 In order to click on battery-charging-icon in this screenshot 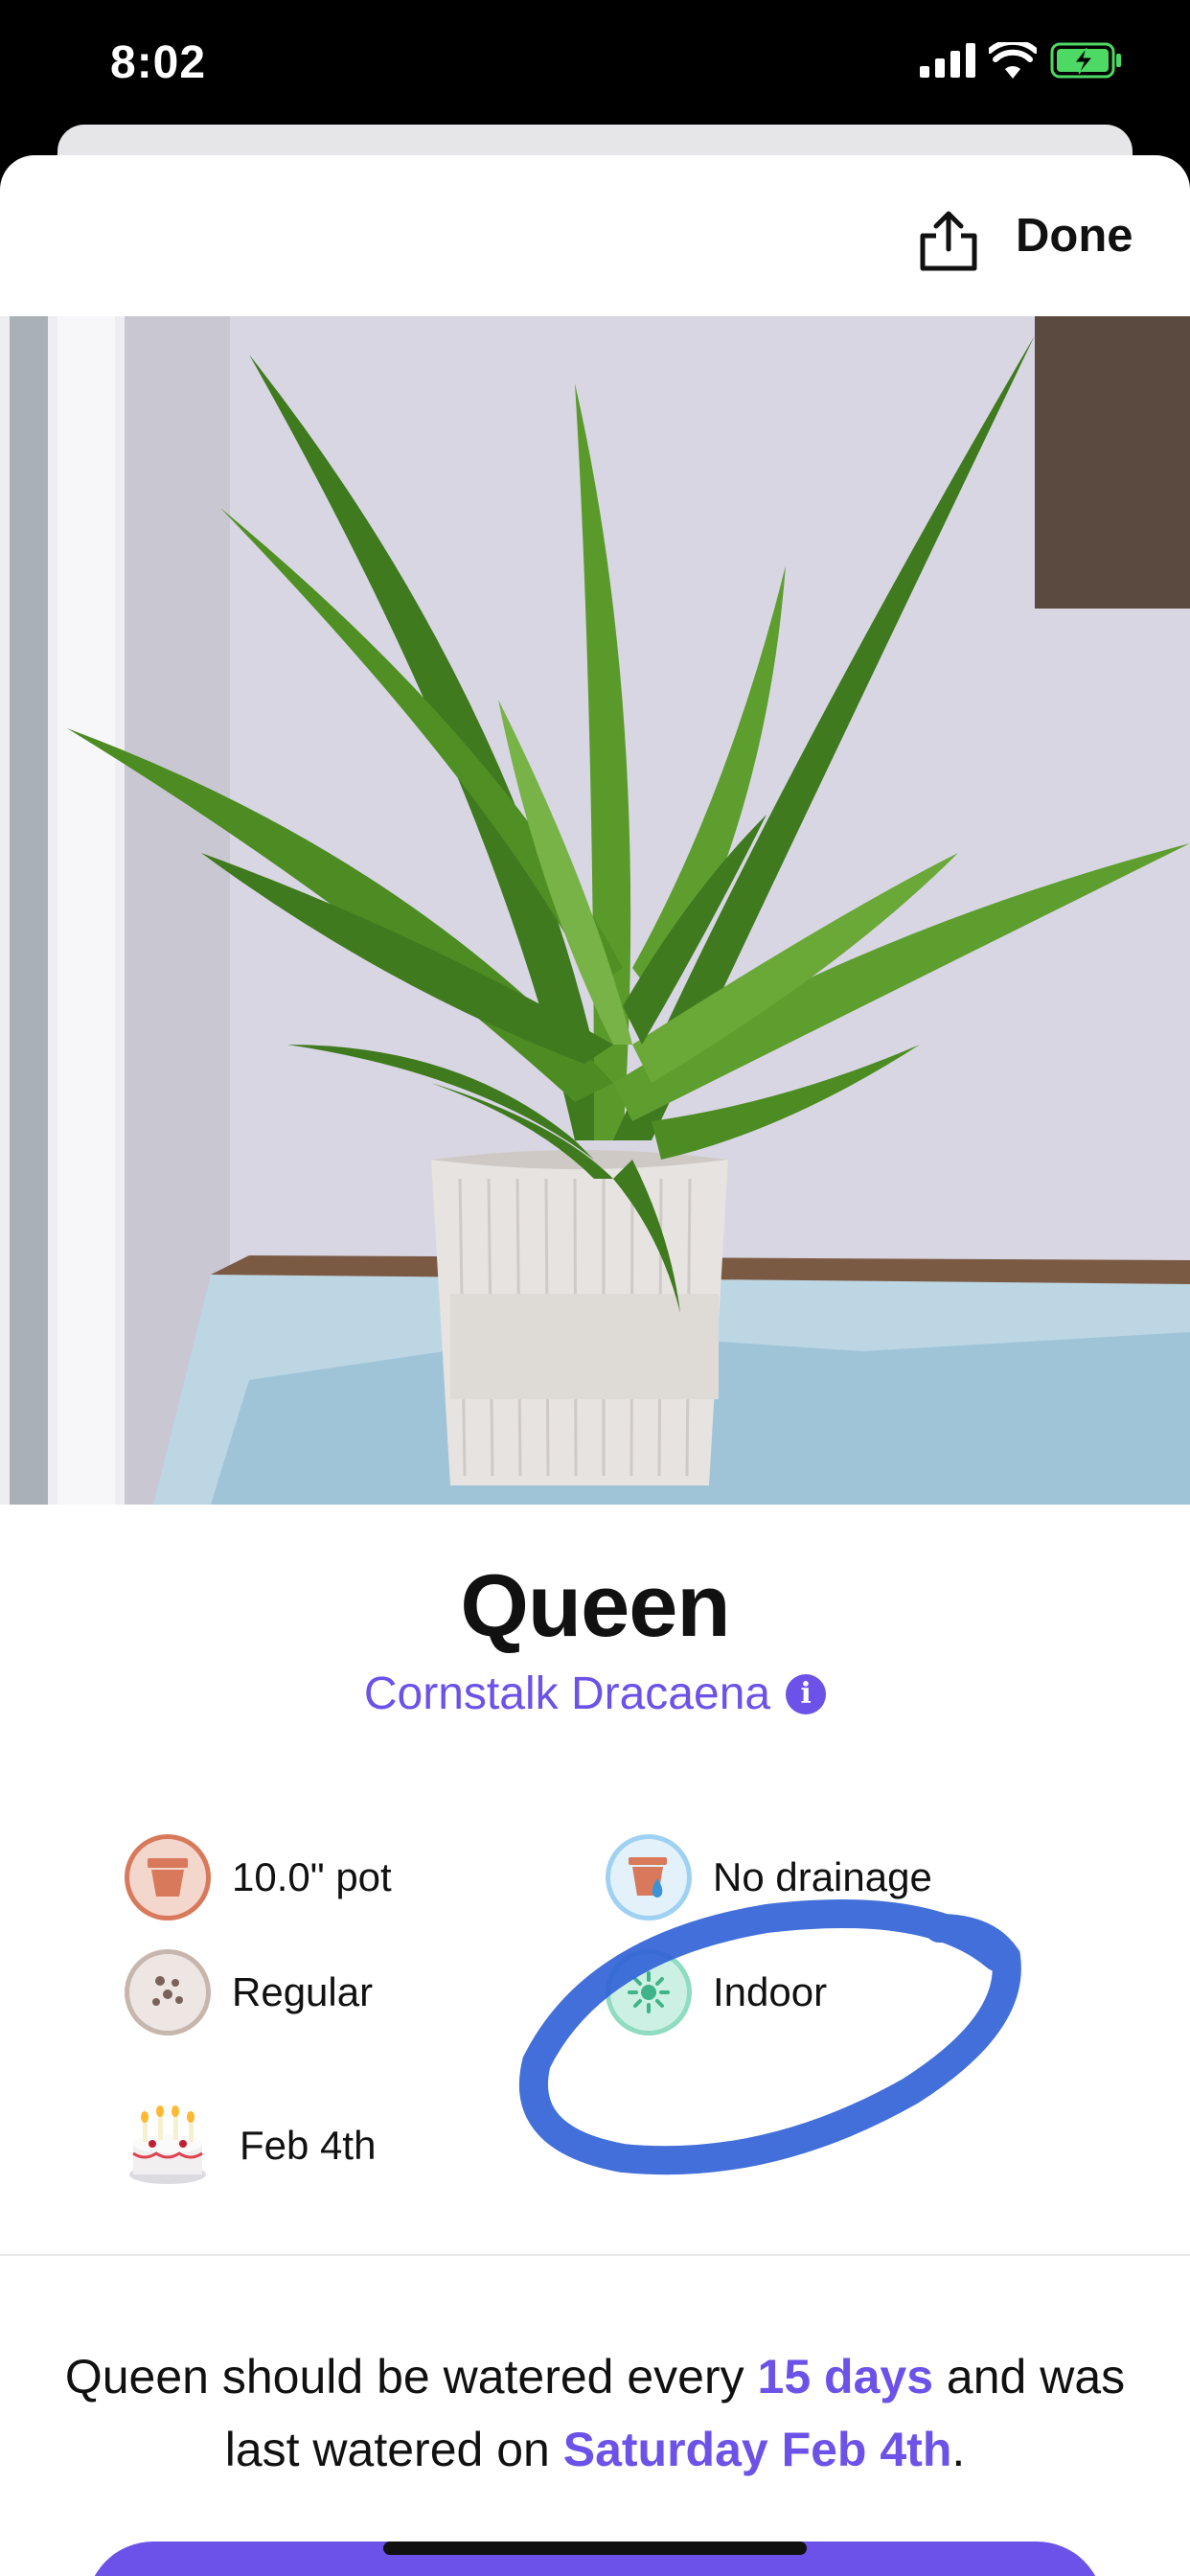, I will do `click(1085, 60)`.